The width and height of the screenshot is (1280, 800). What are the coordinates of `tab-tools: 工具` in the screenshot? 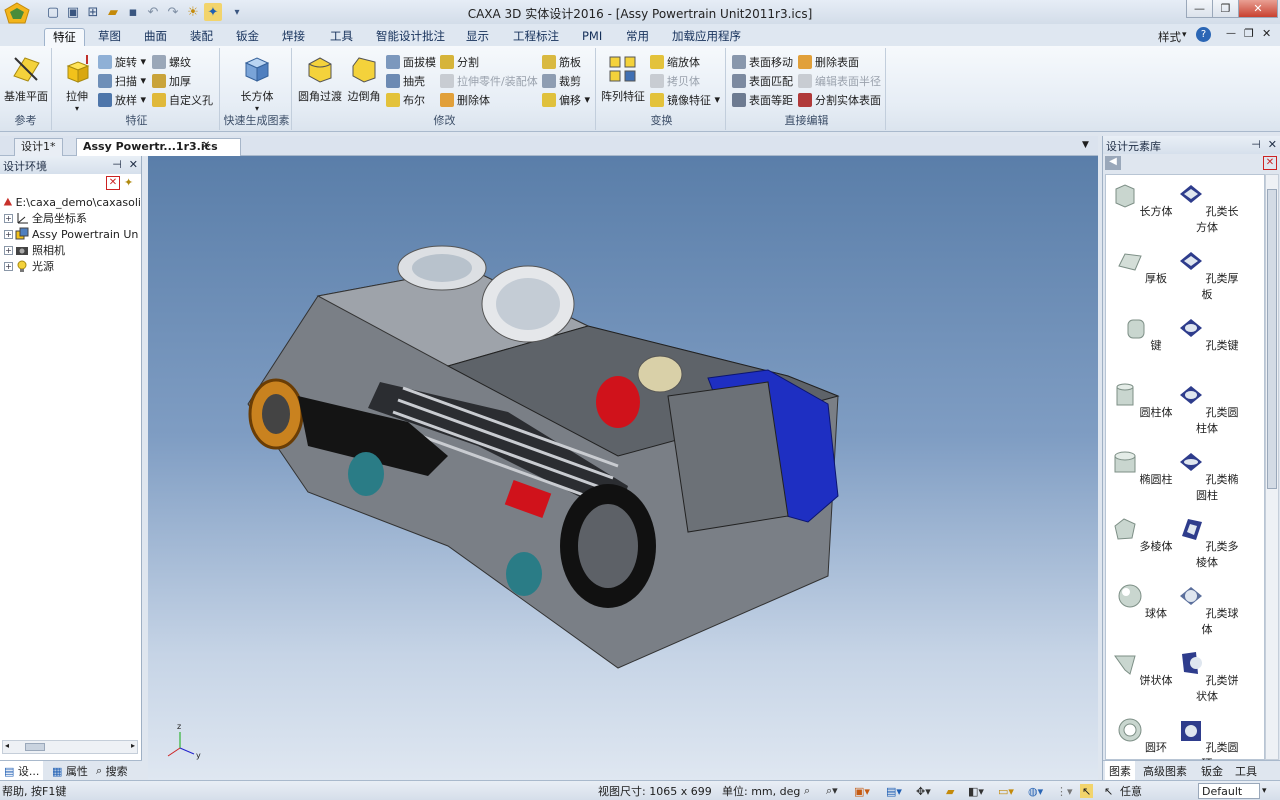 It's located at (341, 37).